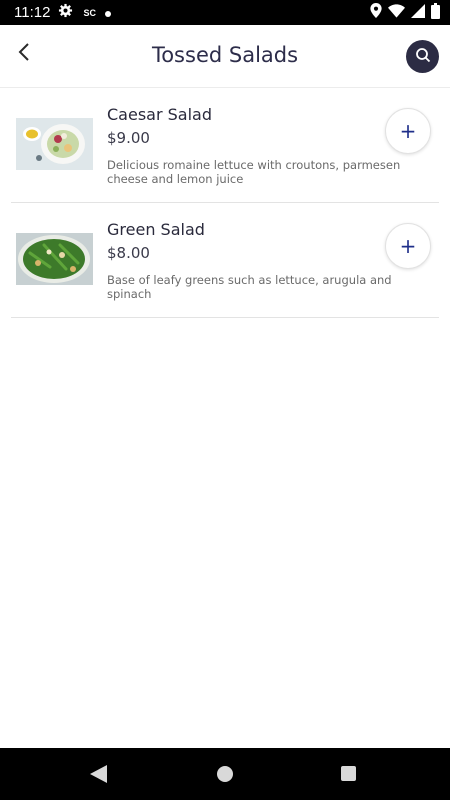 The width and height of the screenshot is (450, 800). I want to click on search-button, so click(422, 56).